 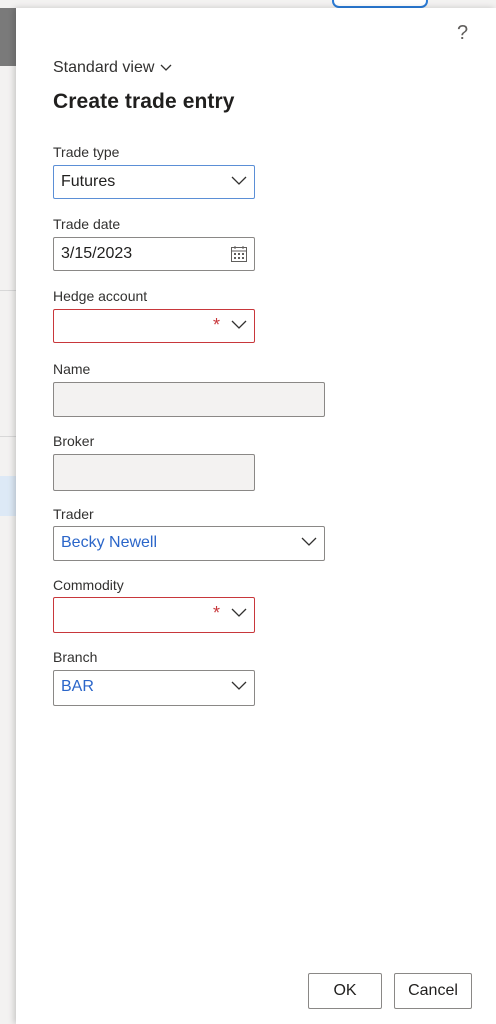 I want to click on hedge-account-dropdown: *, so click(x=154, y=326).